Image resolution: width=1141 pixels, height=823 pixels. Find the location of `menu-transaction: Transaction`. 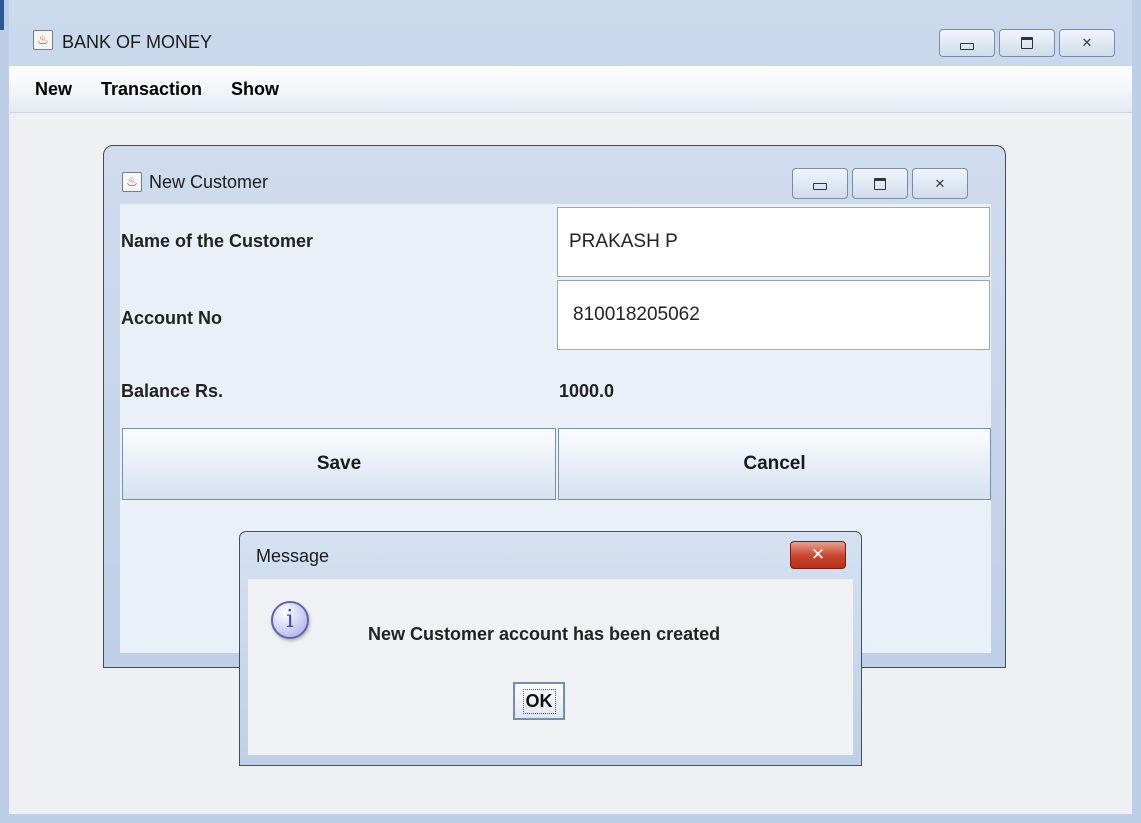

menu-transaction: Transaction is located at coordinates (150, 89).